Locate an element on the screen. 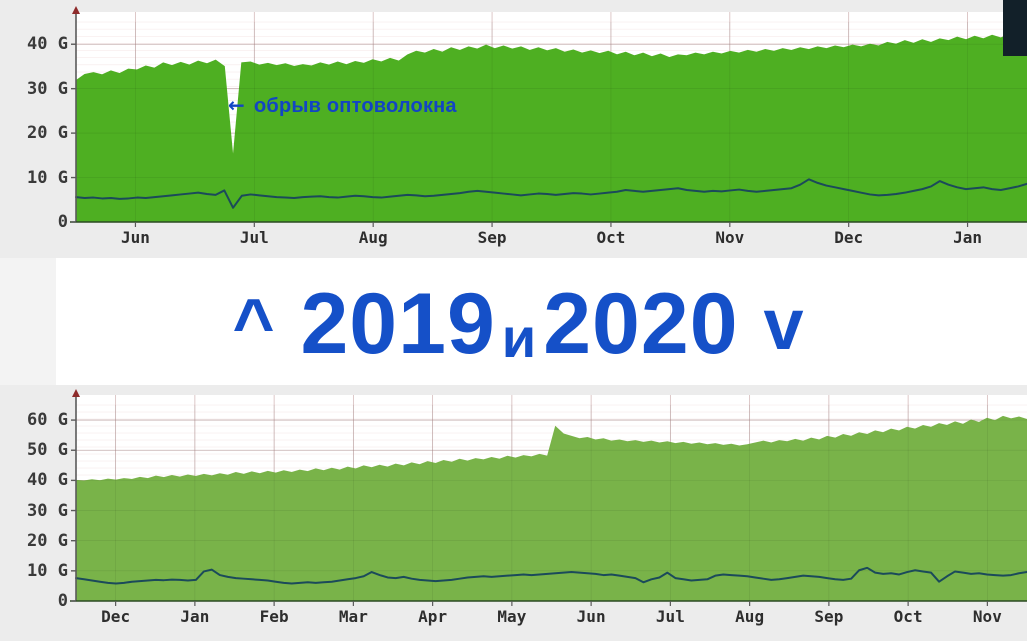  x-tick-label: May is located at coordinates (512, 616).